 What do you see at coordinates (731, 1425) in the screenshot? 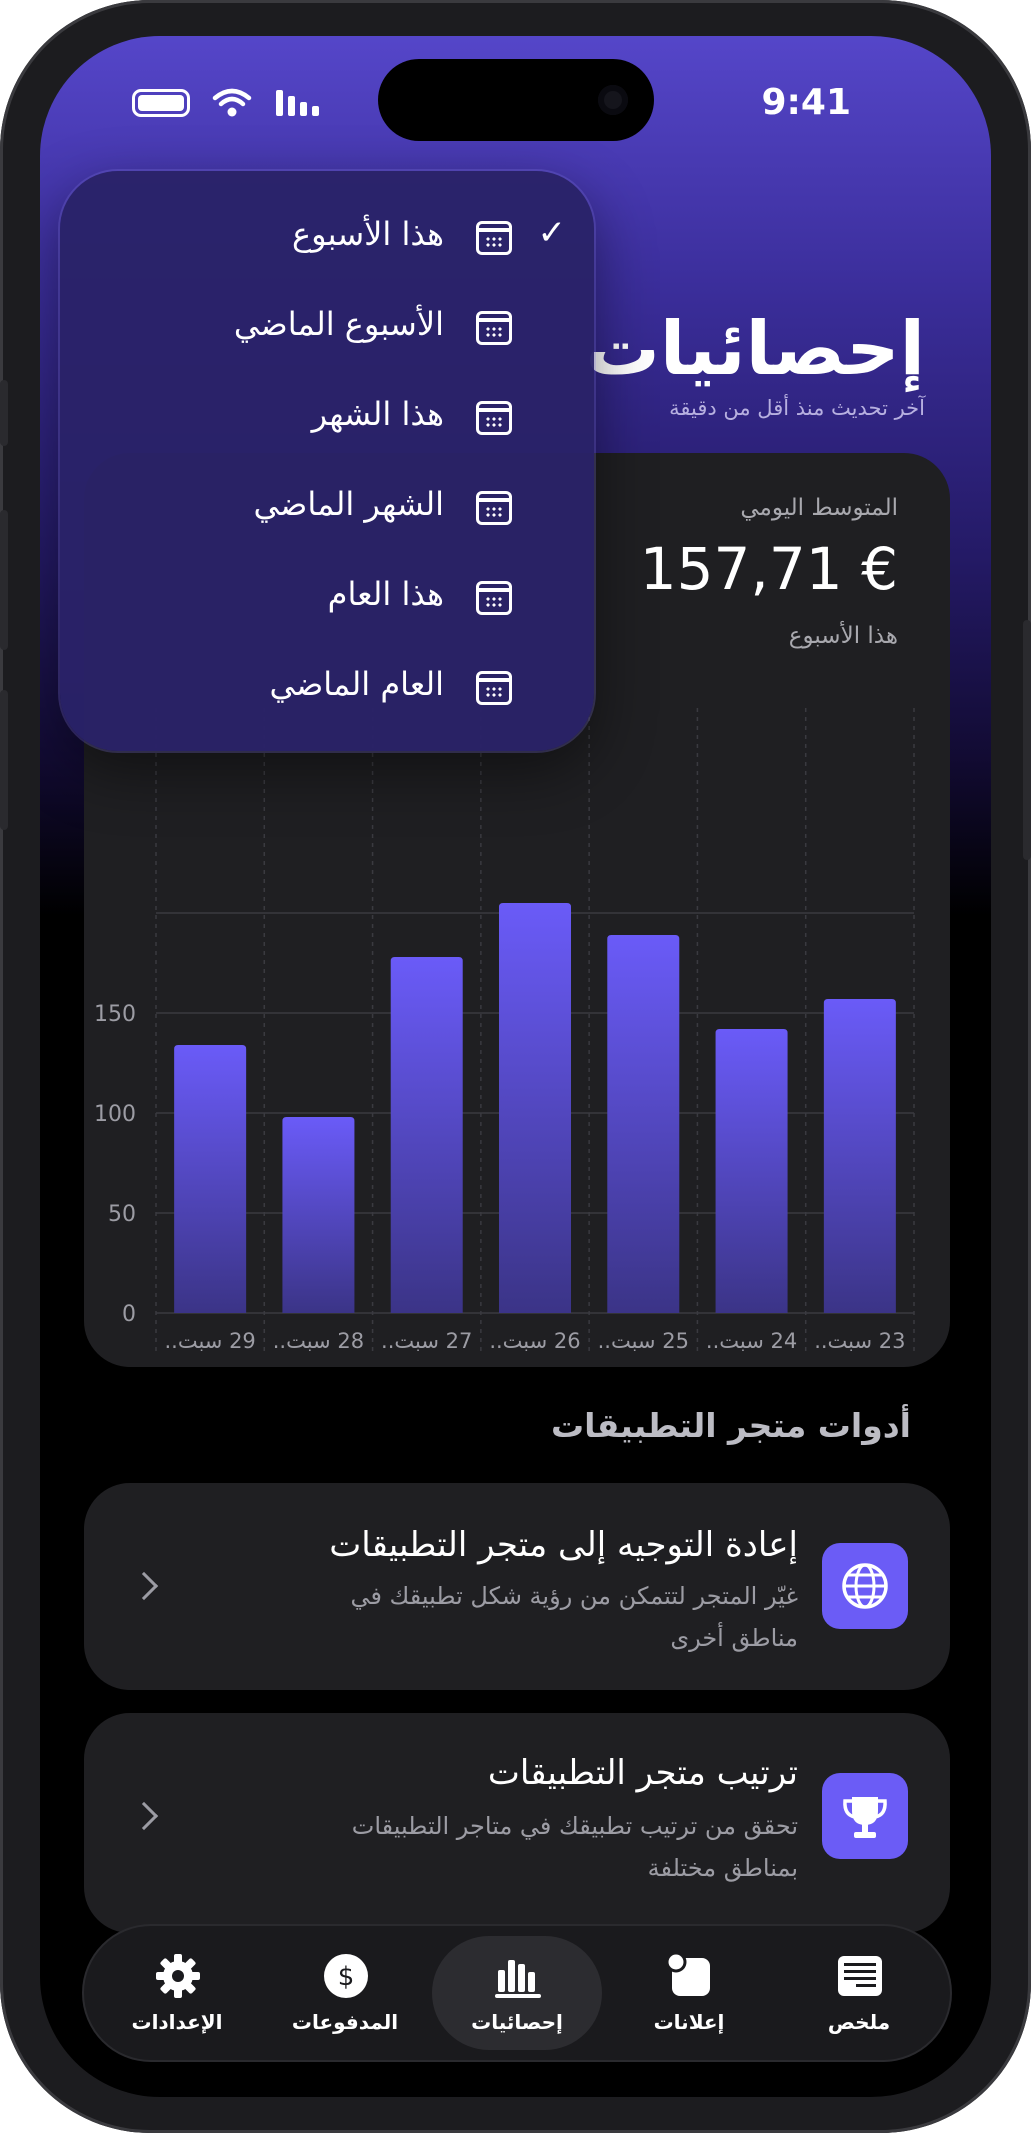
I see `section-title-tools: أدوات متجر التطبيقات` at bounding box center [731, 1425].